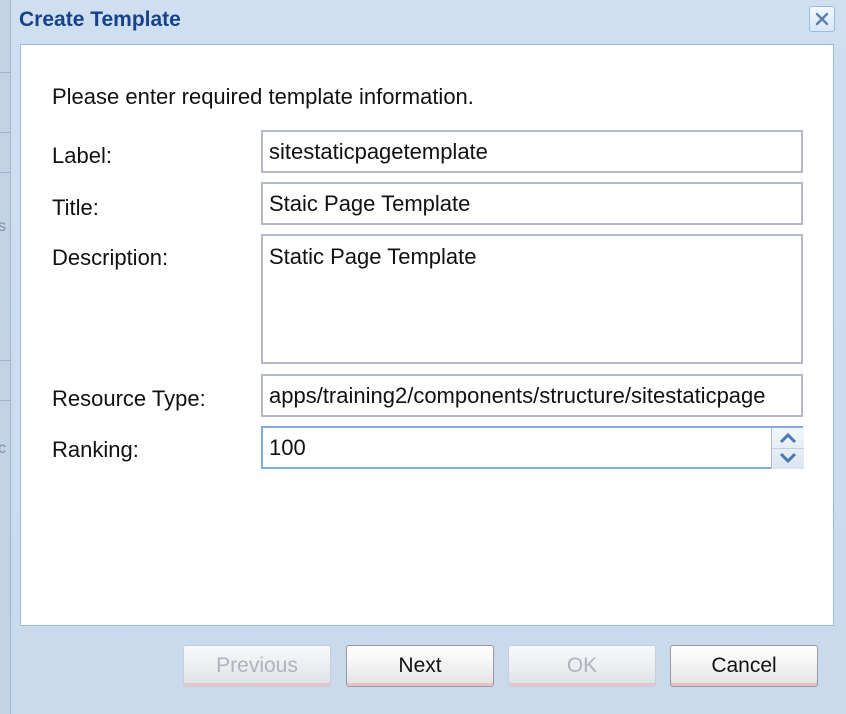  I want to click on description-textarea: Static Page Template, so click(532, 299).